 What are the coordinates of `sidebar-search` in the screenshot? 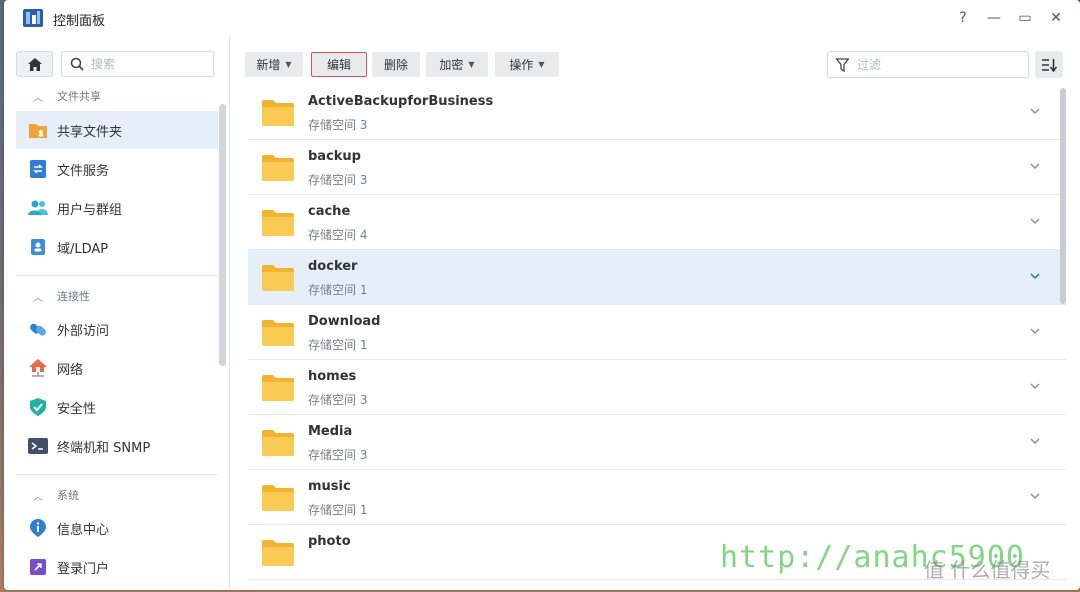 It's located at (137, 64).